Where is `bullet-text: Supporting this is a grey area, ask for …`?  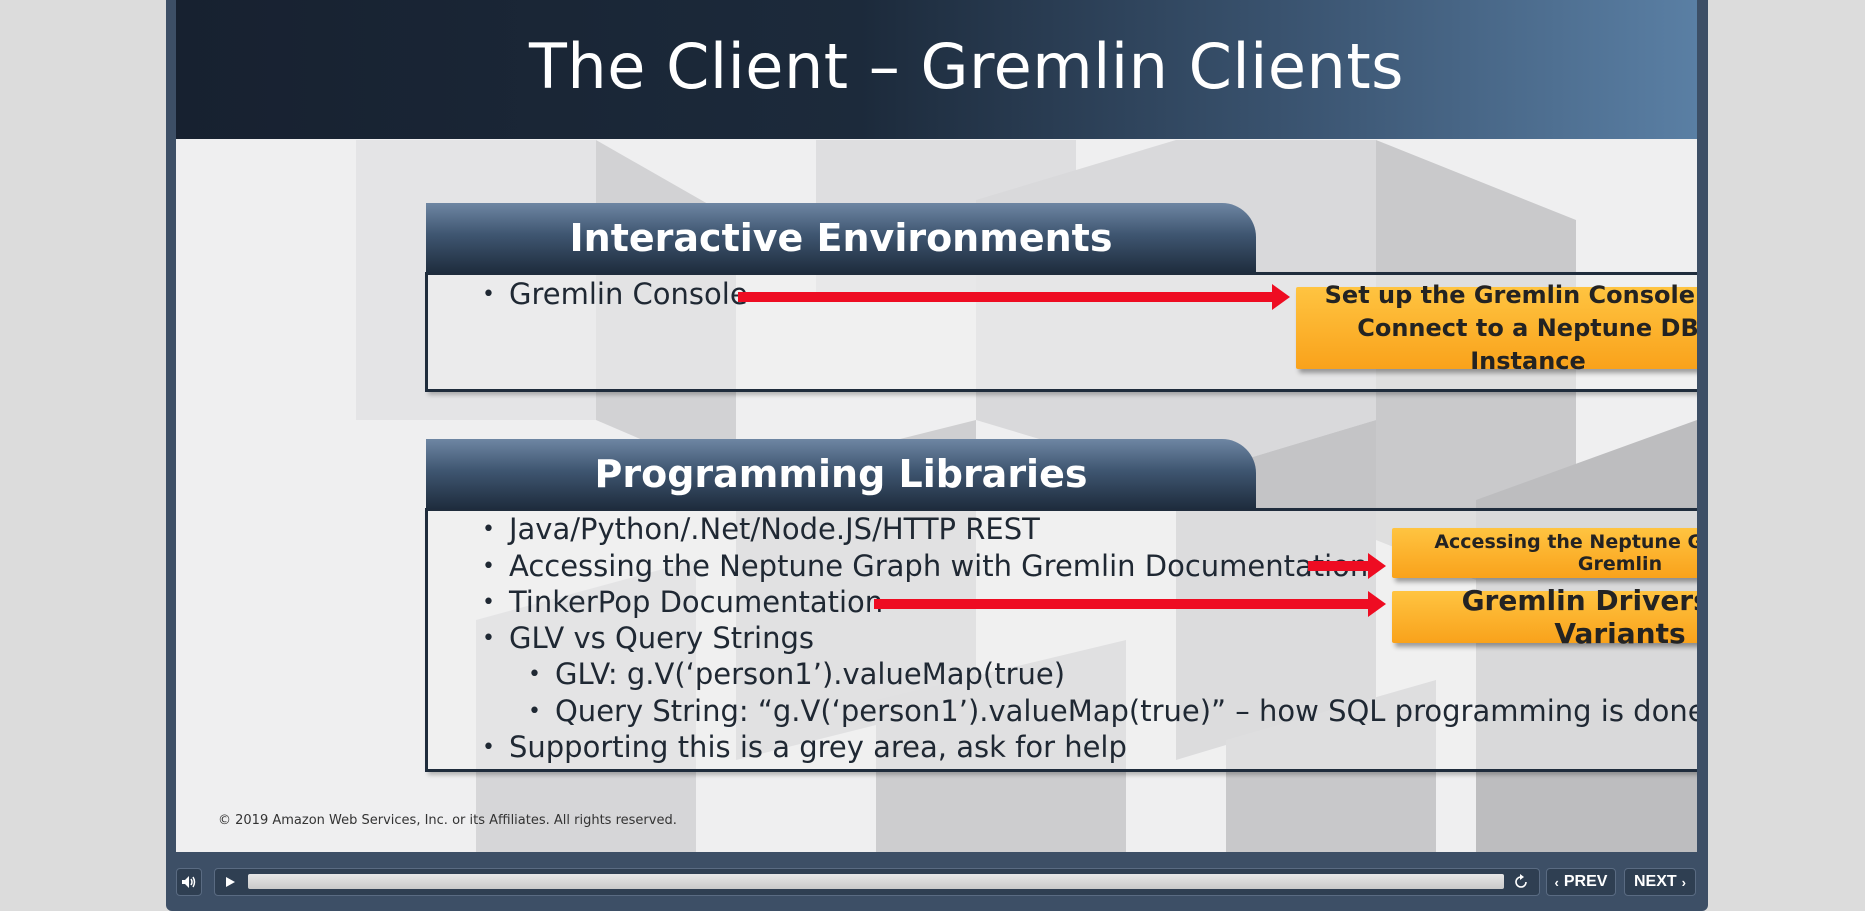
bullet-text: Supporting this is a grey area, ask for … is located at coordinates (817, 747).